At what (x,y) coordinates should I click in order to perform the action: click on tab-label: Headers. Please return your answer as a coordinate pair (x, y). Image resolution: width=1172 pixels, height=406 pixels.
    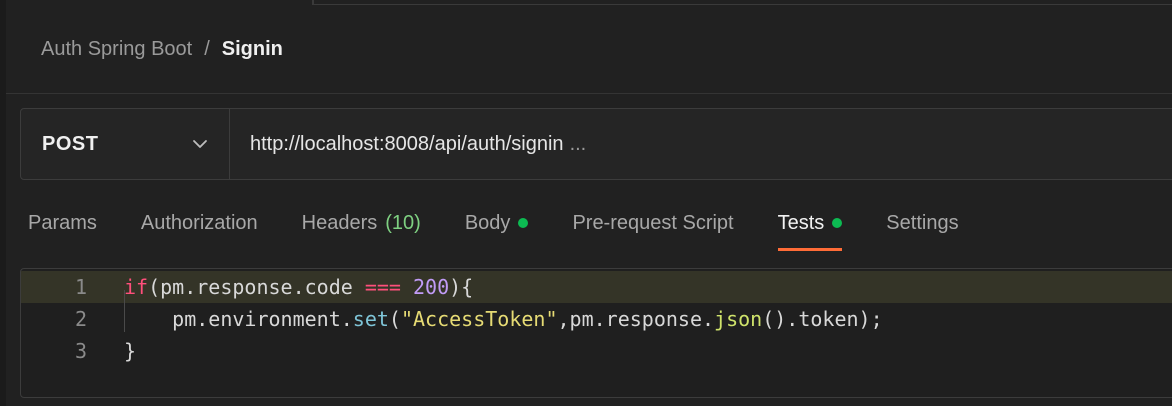
    Looking at the image, I should click on (339, 222).